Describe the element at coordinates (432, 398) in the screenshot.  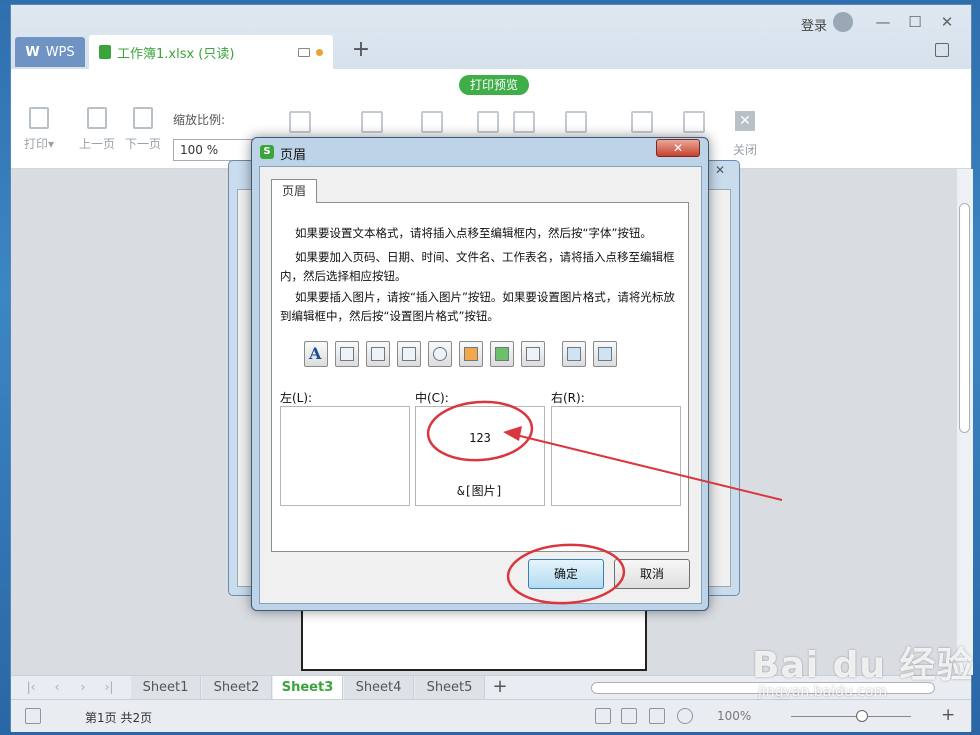
I see `center-section-label: 中(C):` at that location.